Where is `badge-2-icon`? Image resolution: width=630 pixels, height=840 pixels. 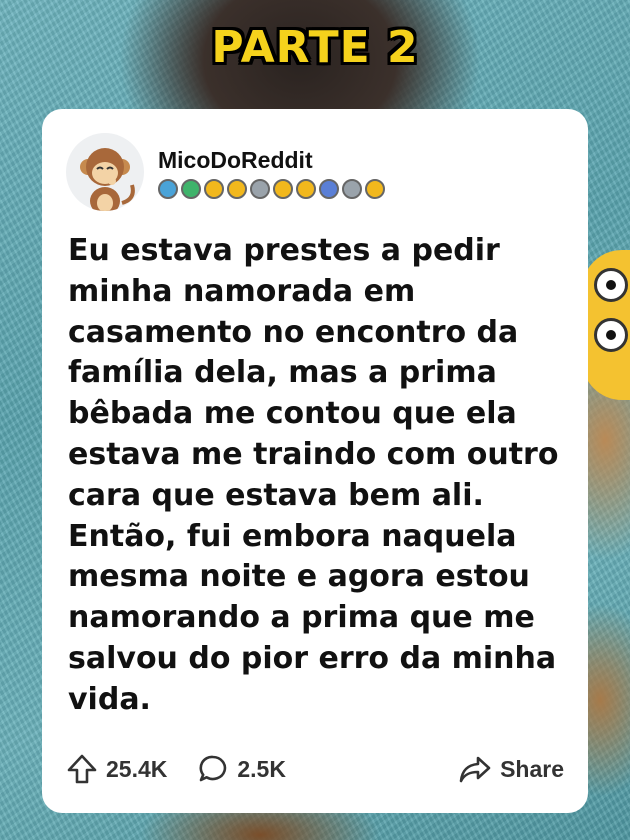 badge-2-icon is located at coordinates (191, 189).